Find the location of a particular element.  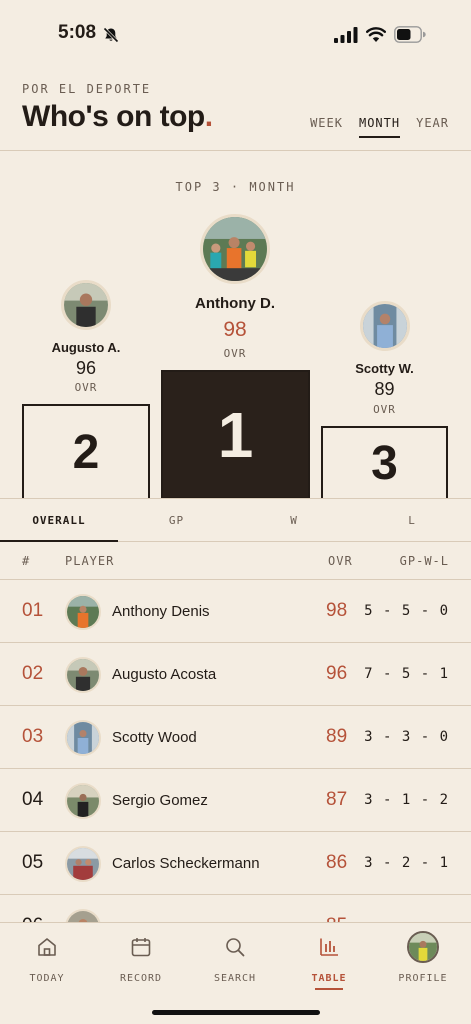

column-player: PLAYER is located at coordinates (90, 561).